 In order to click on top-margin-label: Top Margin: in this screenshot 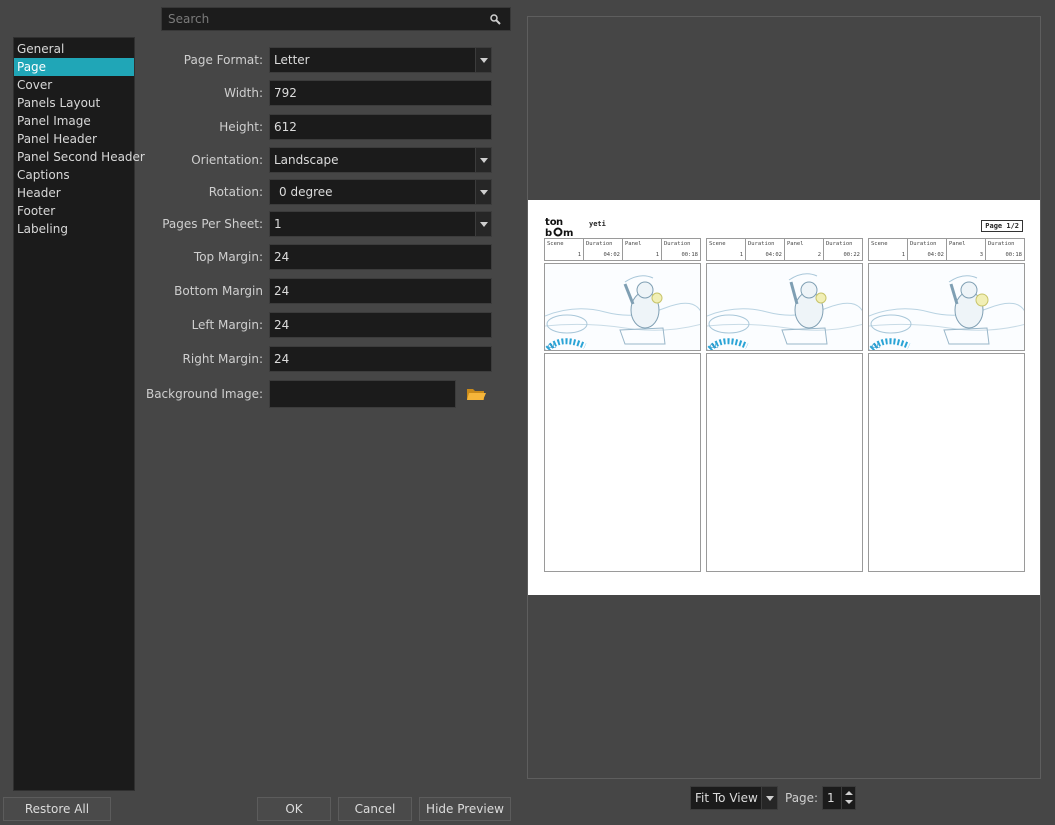, I will do `click(228, 257)`.